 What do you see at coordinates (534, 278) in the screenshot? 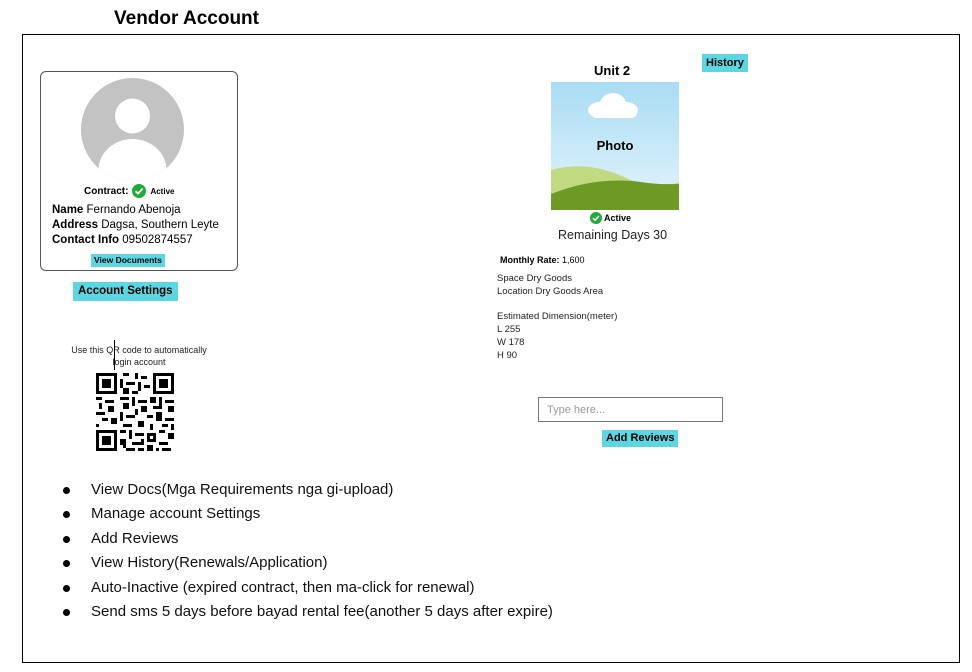
I see `space-text: Space Dry Goods` at bounding box center [534, 278].